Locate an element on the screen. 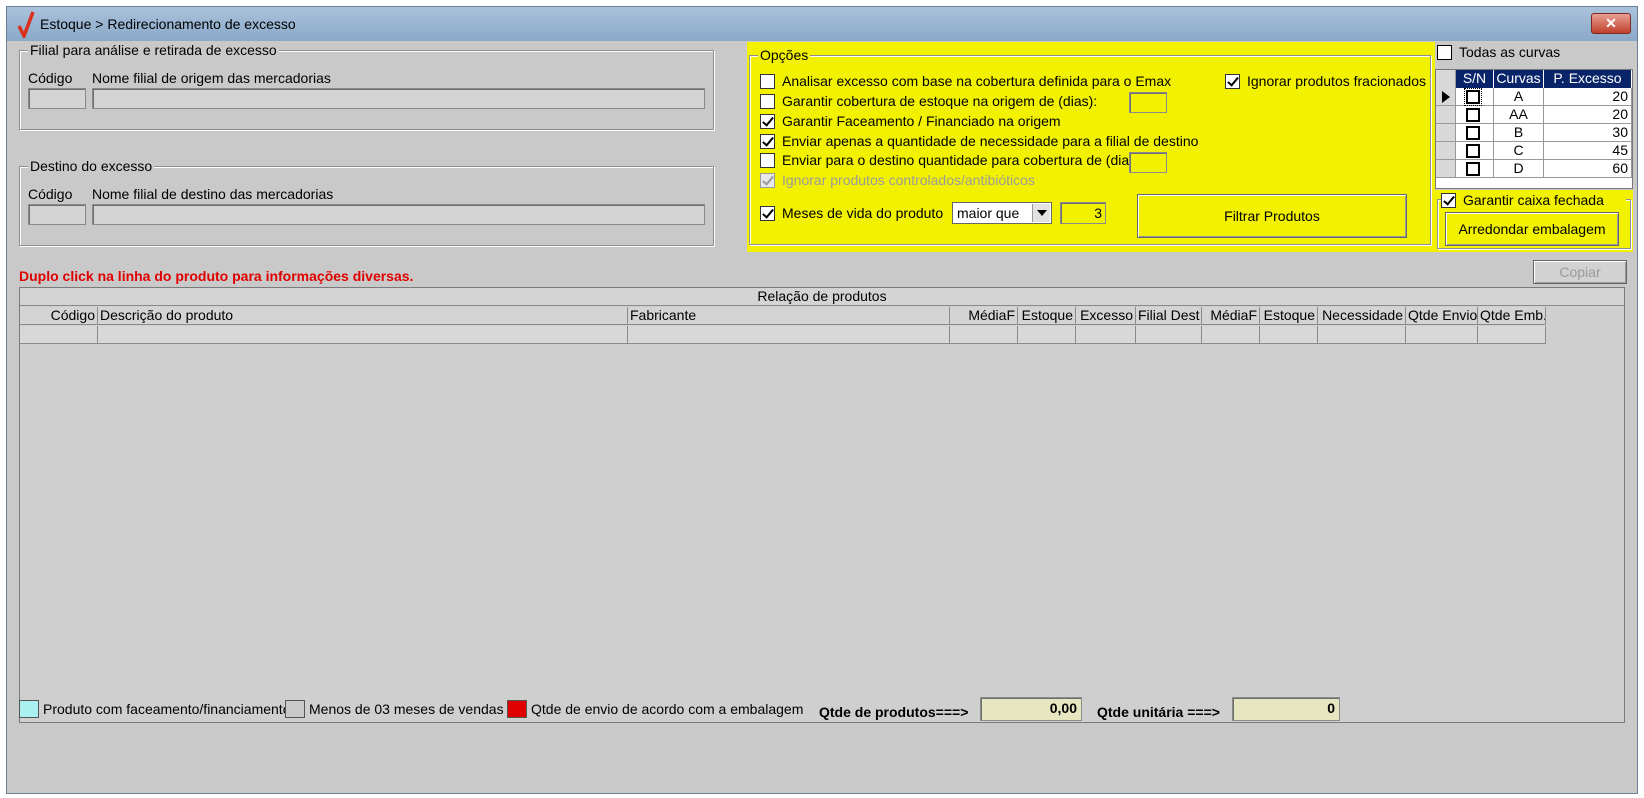  curve-d-name: D is located at coordinates (1519, 169).